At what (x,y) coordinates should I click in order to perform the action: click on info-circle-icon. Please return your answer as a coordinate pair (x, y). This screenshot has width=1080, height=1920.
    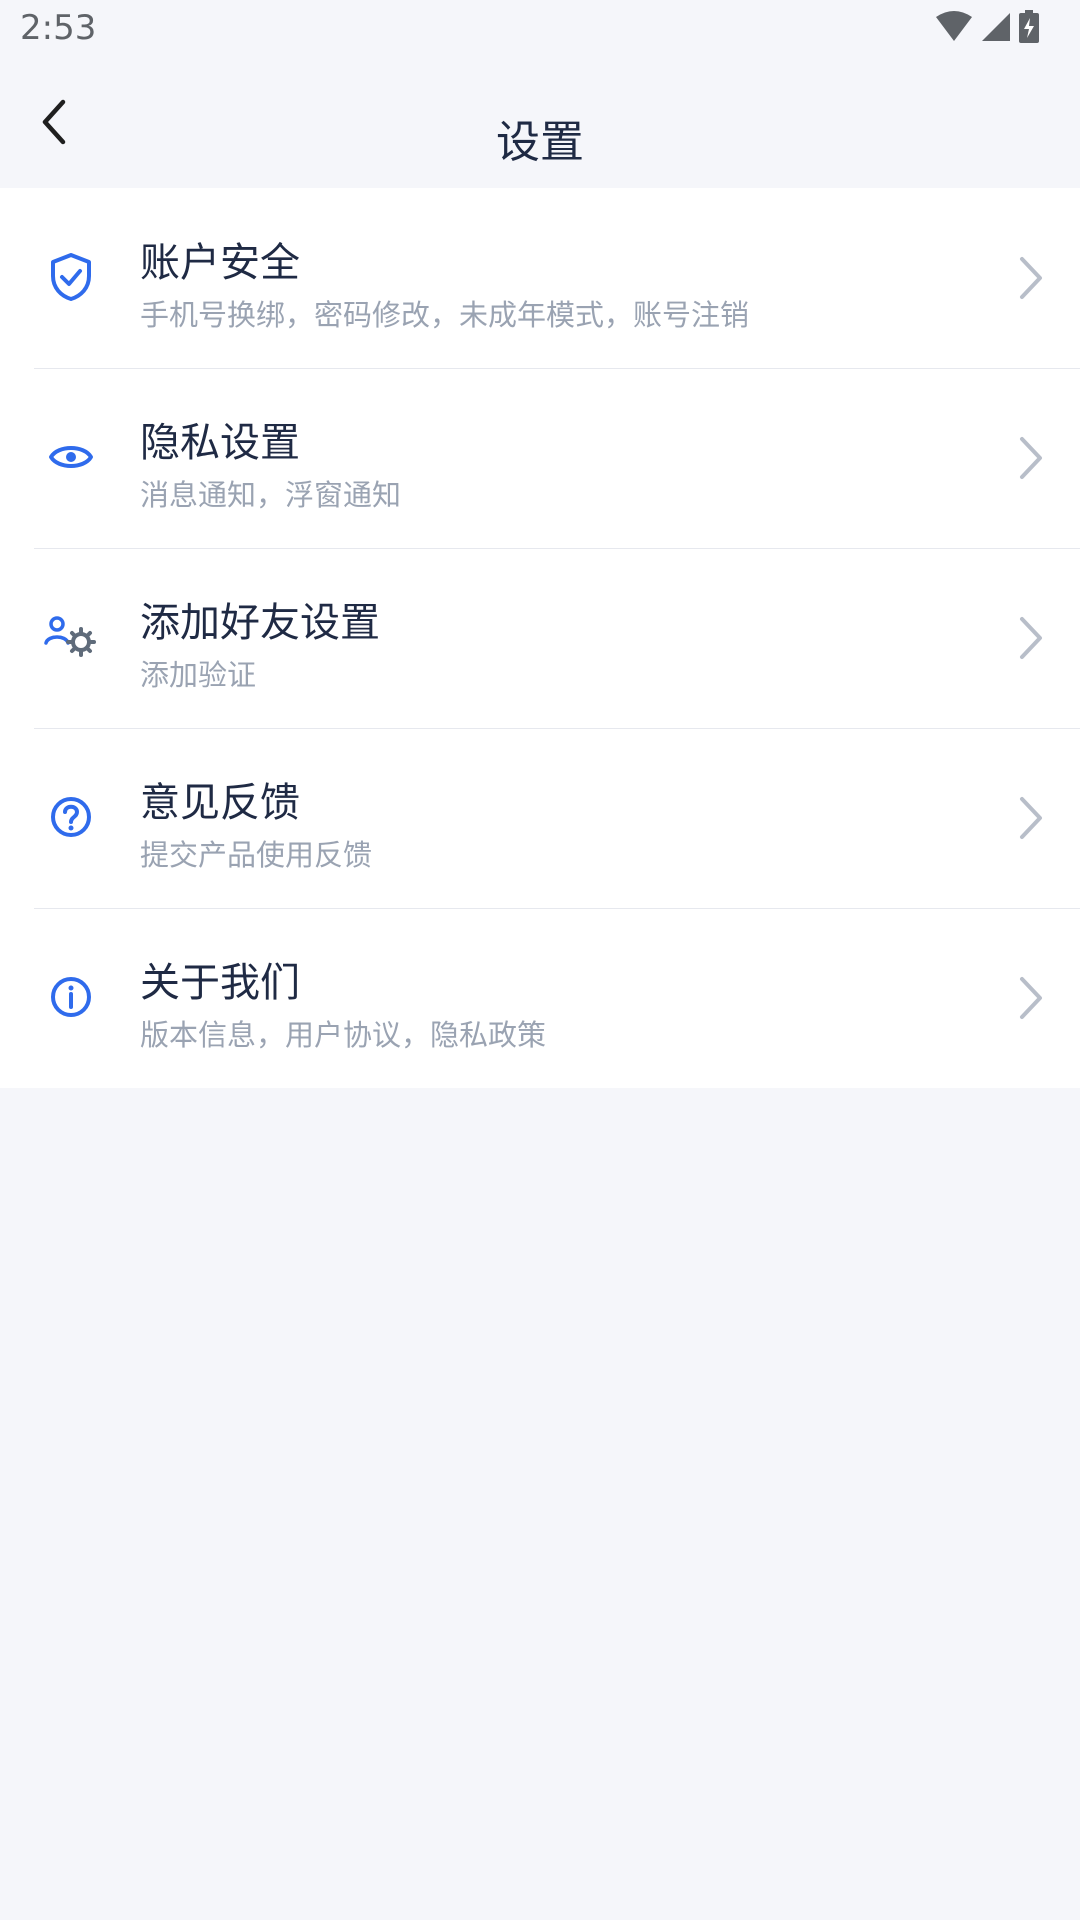
    Looking at the image, I should click on (71, 997).